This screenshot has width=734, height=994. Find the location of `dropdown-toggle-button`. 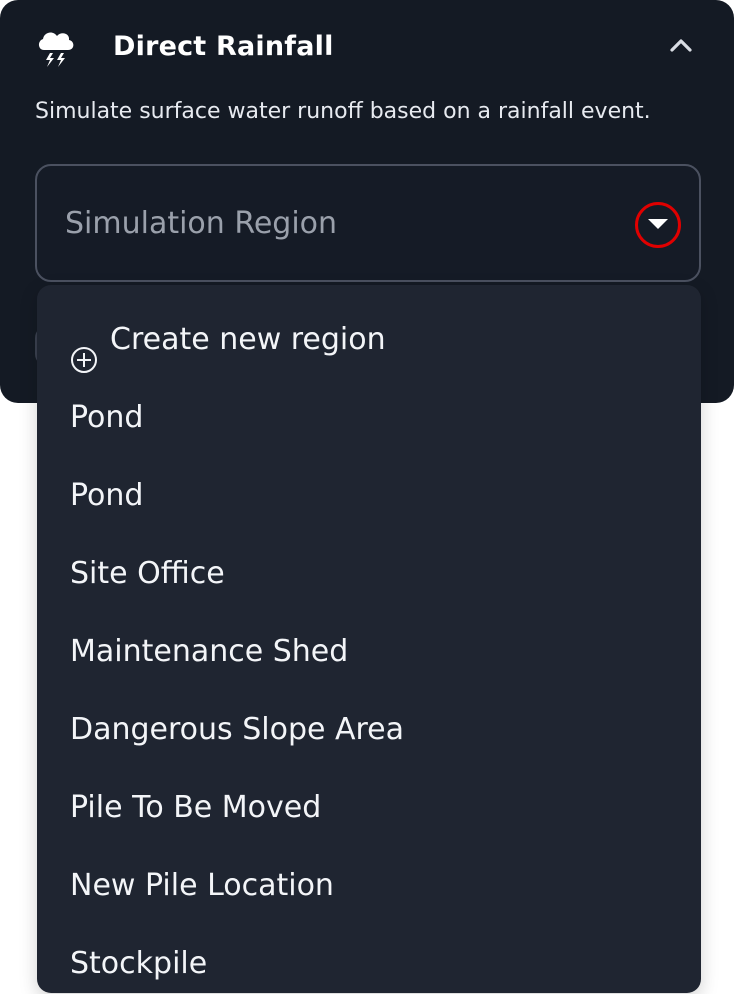

dropdown-toggle-button is located at coordinates (658, 225).